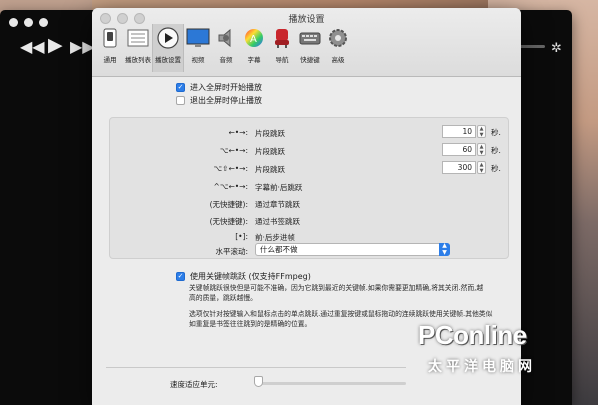 Image resolution: width=598 pixels, height=405 pixels. What do you see at coordinates (310, 38) in the screenshot?
I see `keyboard-icon` at bounding box center [310, 38].